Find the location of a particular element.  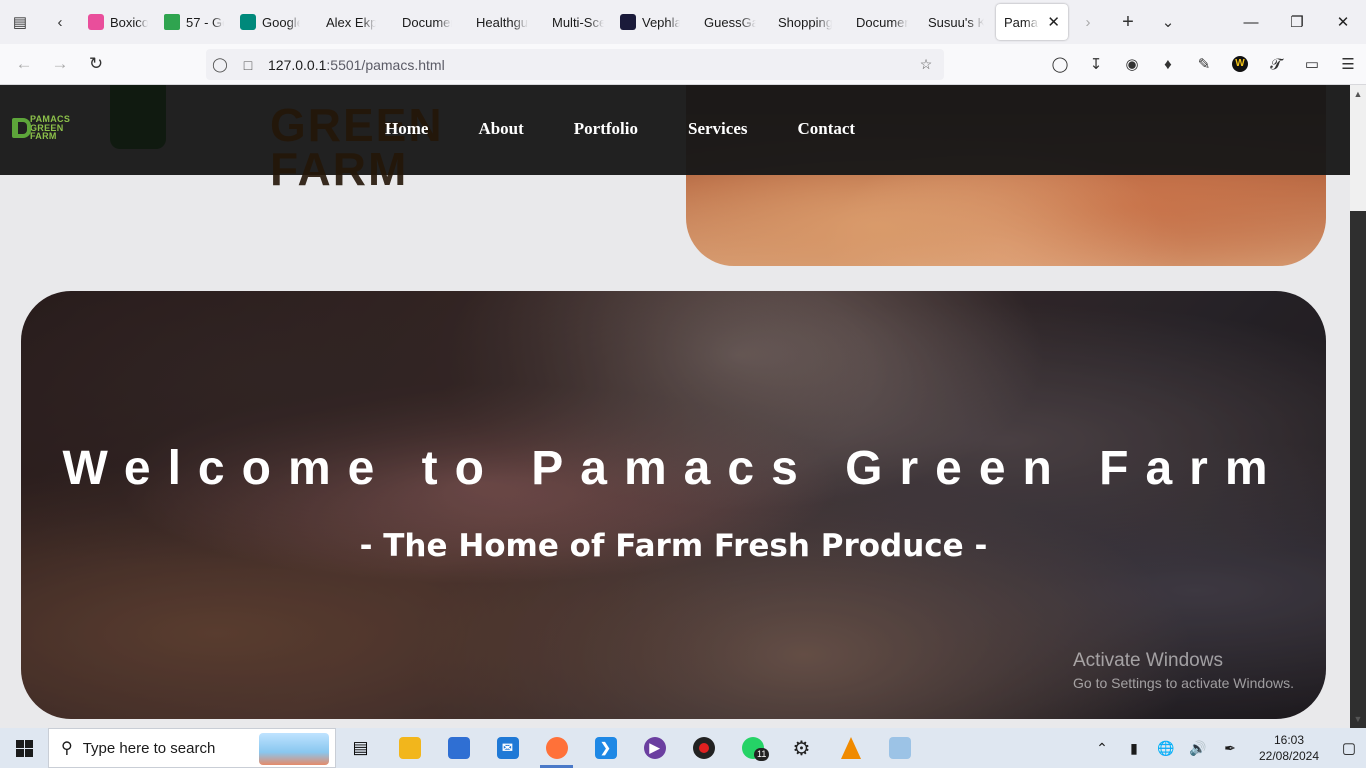

site-logo: PAMACS GREEN FARM is located at coordinates (41, 128).